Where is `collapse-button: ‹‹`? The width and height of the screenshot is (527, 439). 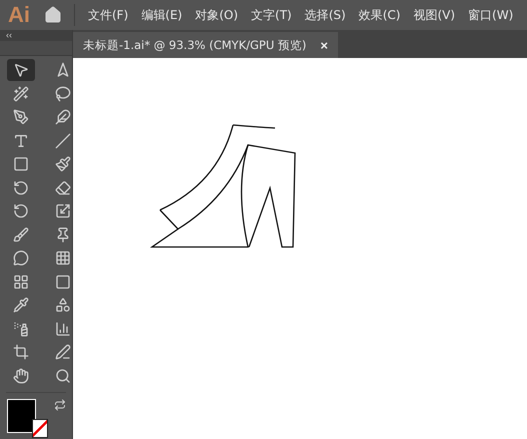 collapse-button: ‹‹ is located at coordinates (36, 35).